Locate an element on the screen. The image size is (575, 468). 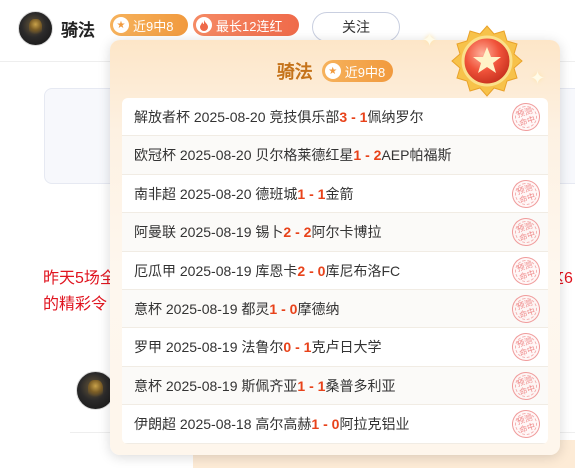
article-text-line-1: 昨天5场全 is located at coordinates (79, 278).